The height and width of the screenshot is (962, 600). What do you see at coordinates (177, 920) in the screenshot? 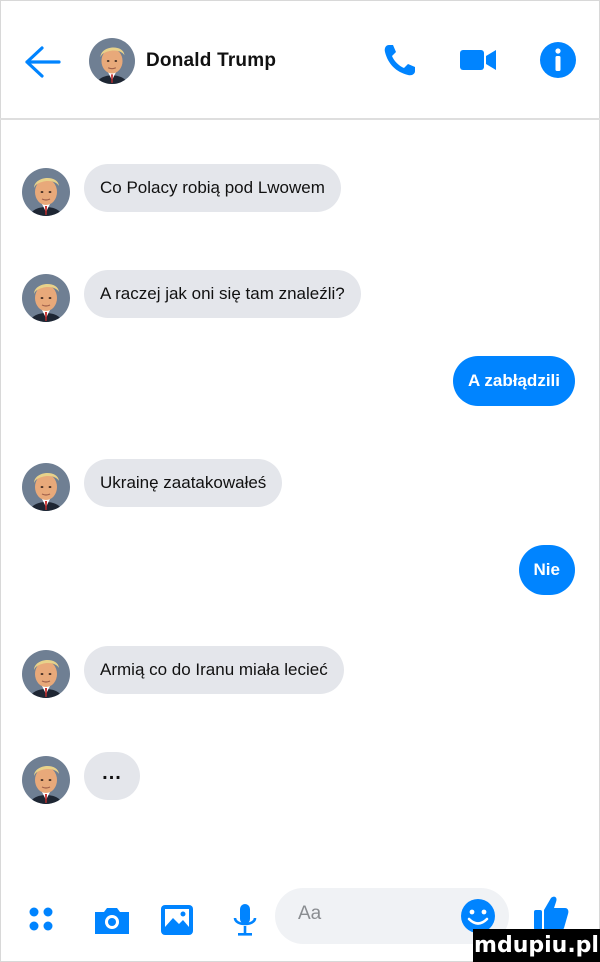
I see `gallery-icon` at bounding box center [177, 920].